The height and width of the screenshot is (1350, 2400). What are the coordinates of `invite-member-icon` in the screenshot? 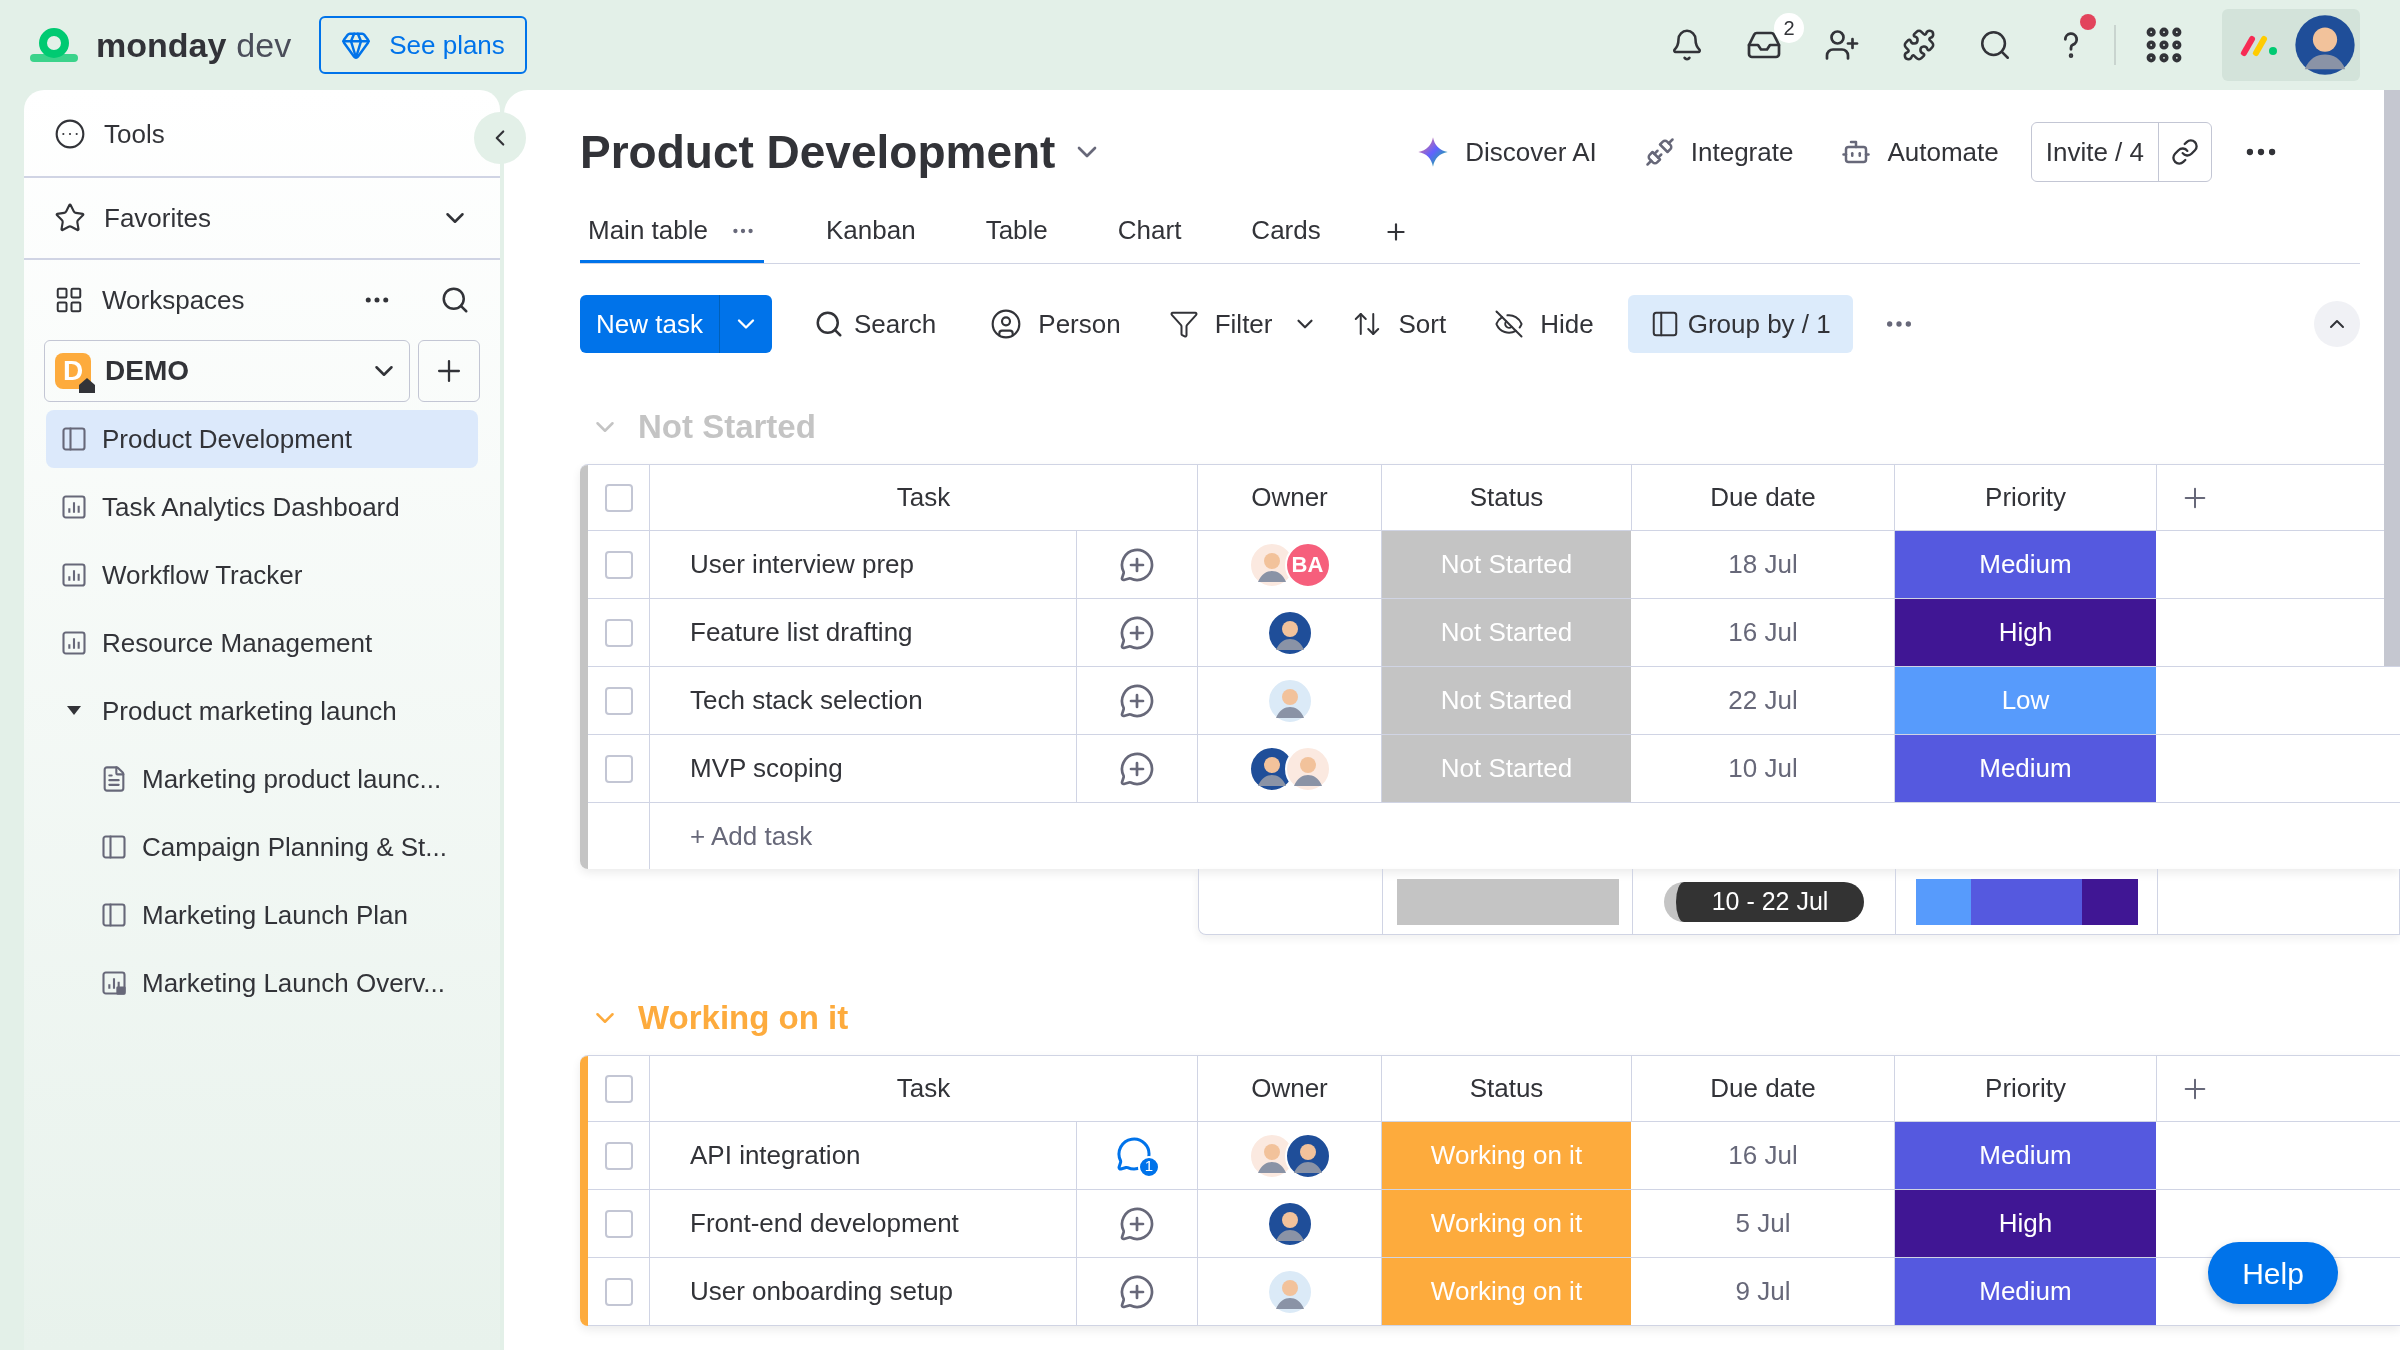 It's located at (1842, 45).